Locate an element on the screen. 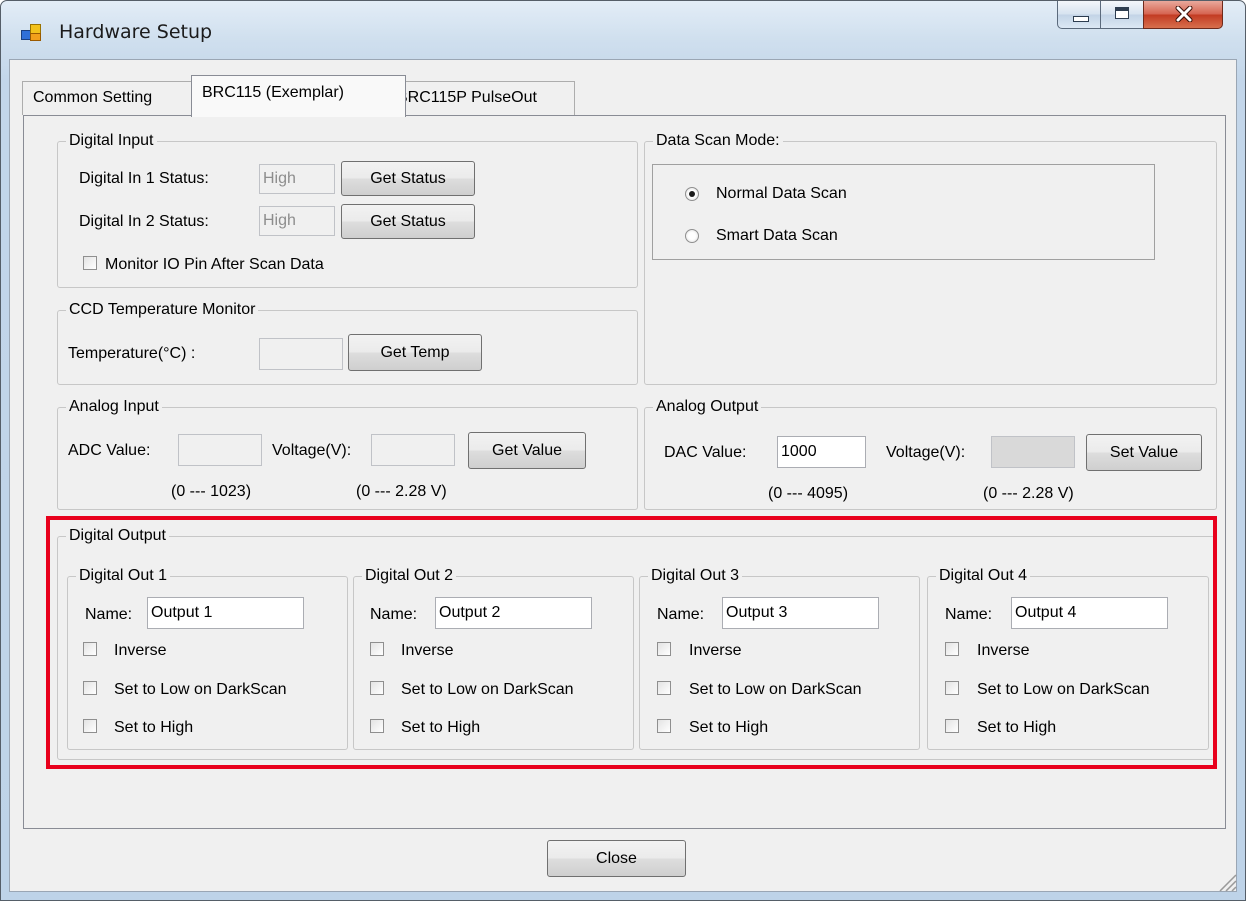 The height and width of the screenshot is (901, 1246). monitor-io-checkbox is located at coordinates (90, 263).